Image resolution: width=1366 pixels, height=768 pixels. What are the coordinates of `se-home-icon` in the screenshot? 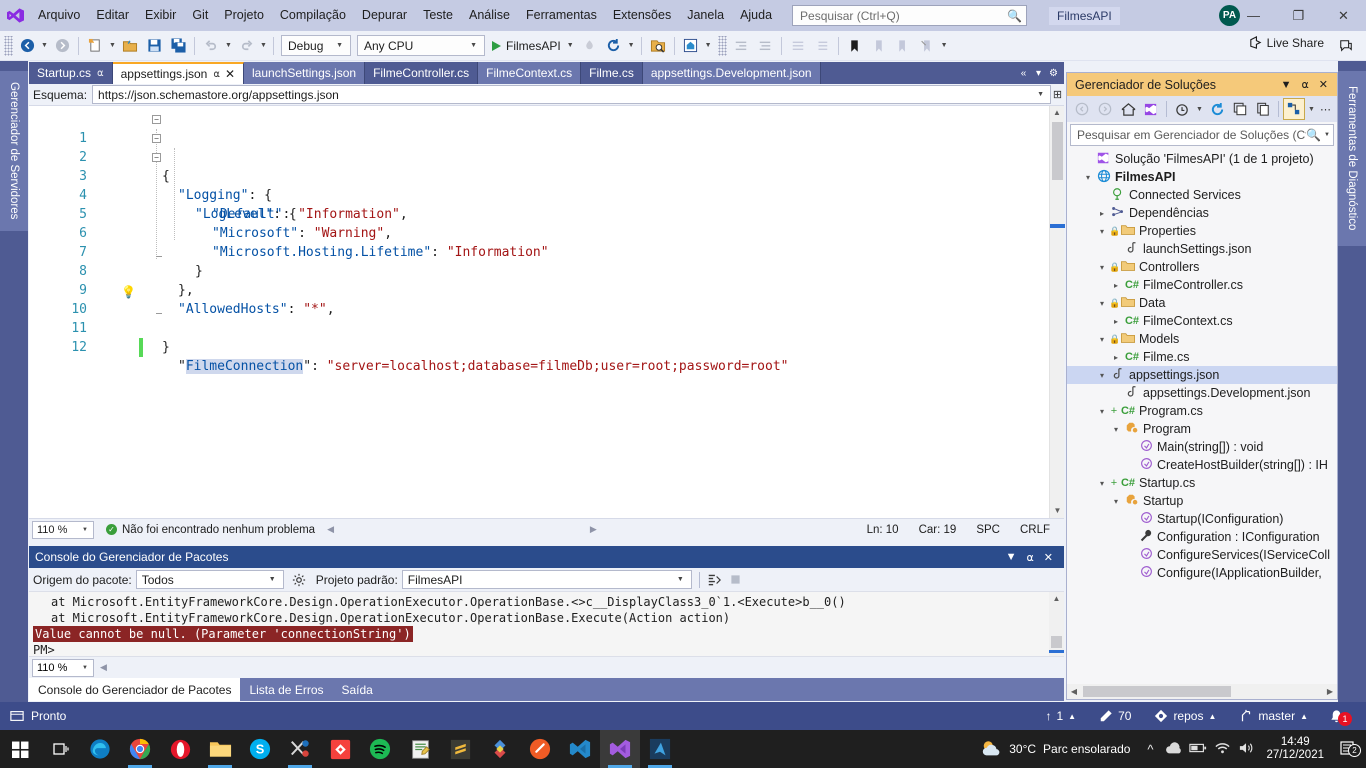 It's located at (1128, 109).